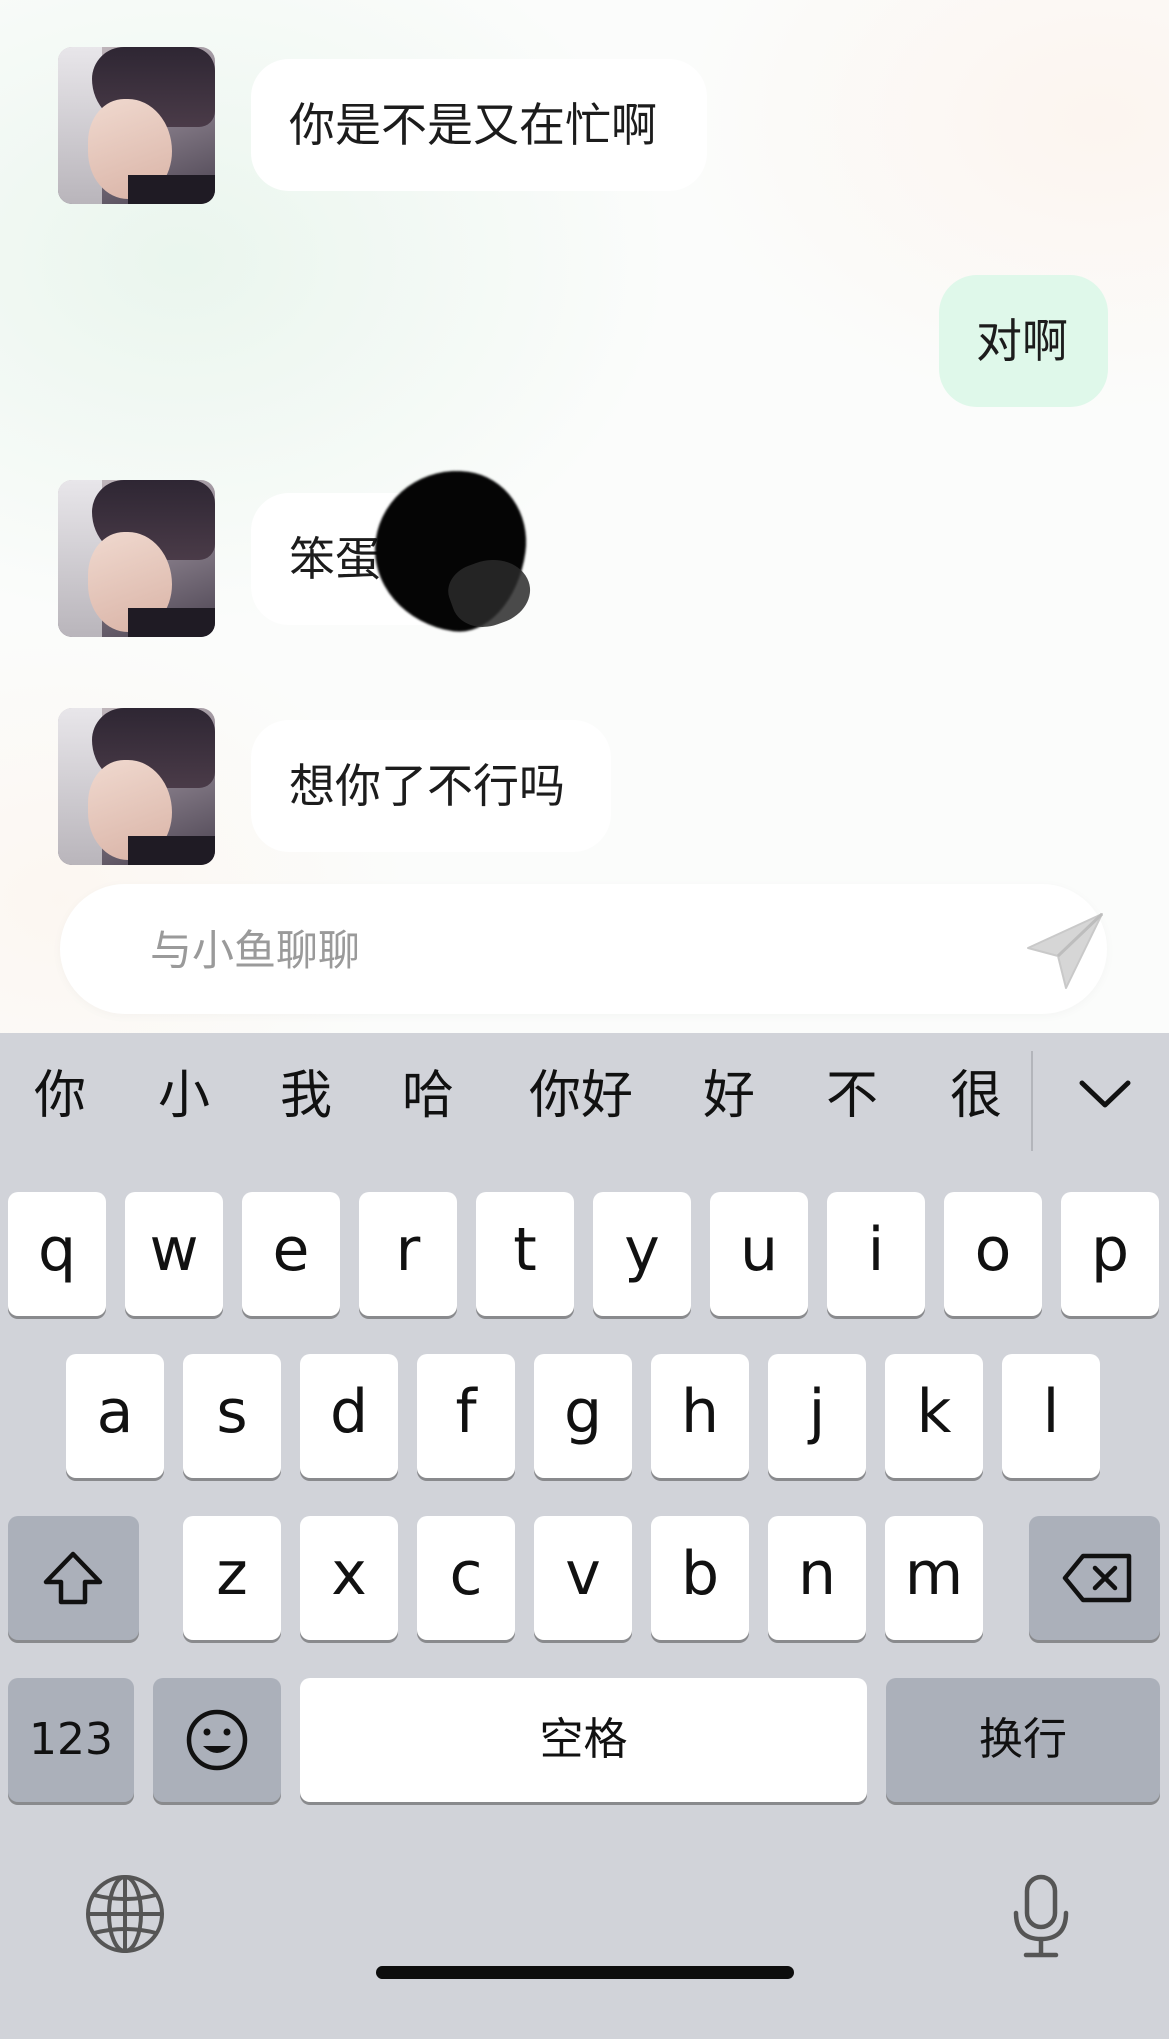  Describe the element at coordinates (852, 1096) in the screenshot. I see `candidate-word: 不` at that location.